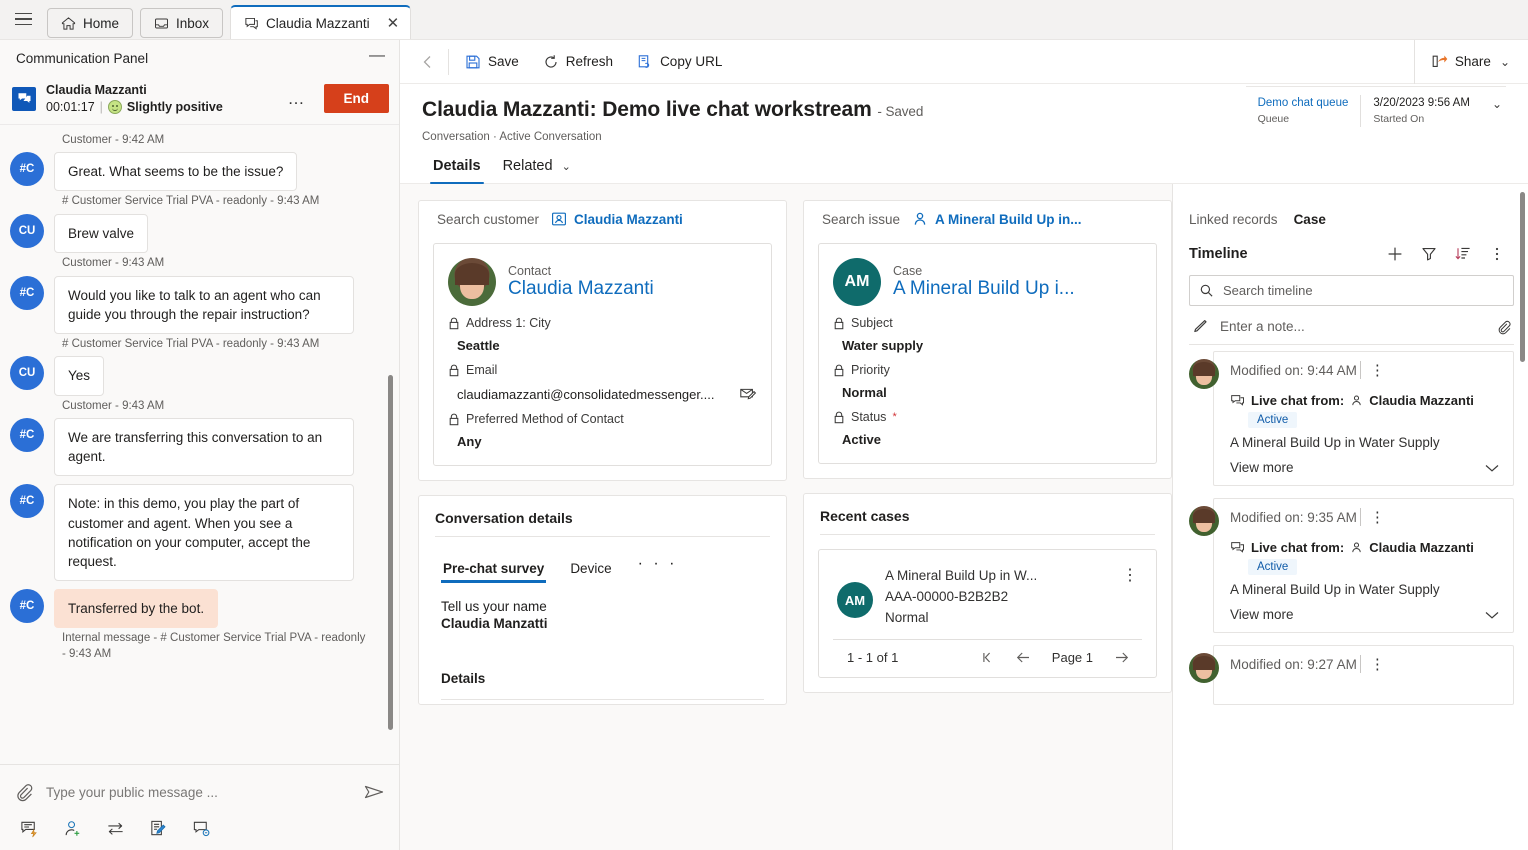 Image resolution: width=1528 pixels, height=850 pixels. I want to click on next-page-icon, so click(1121, 657).